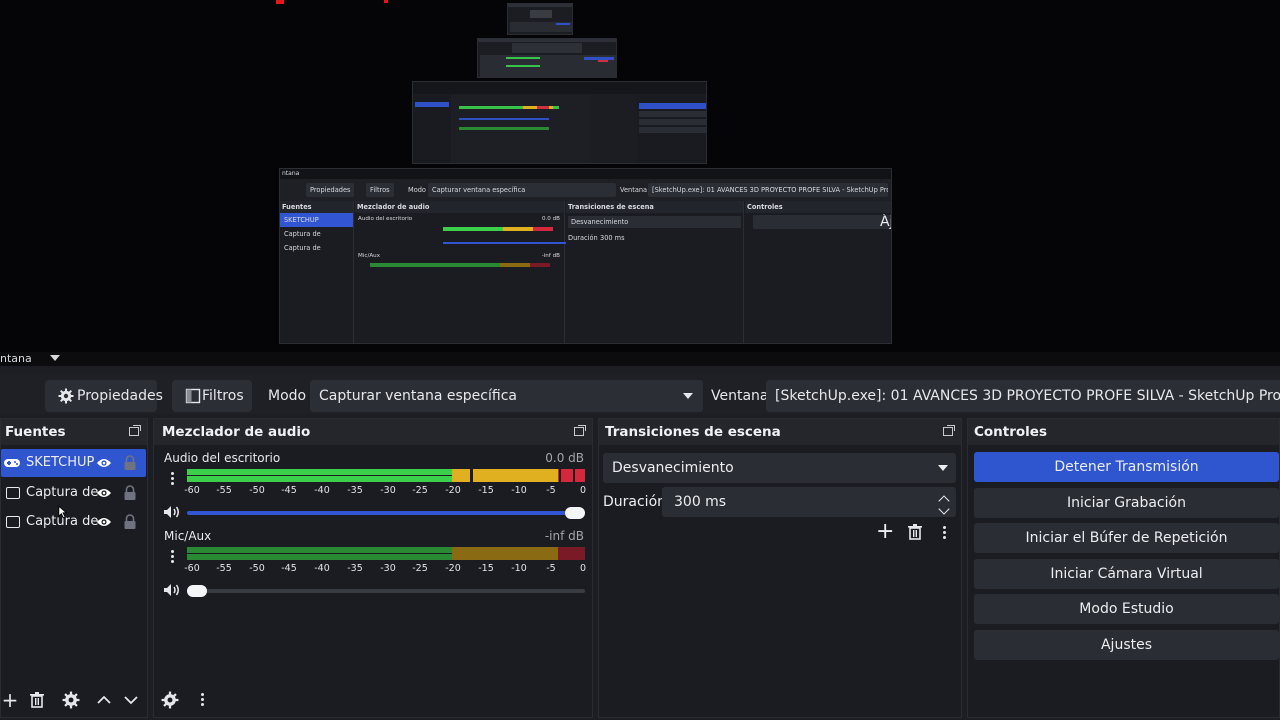 The image size is (1280, 720). What do you see at coordinates (1126, 467) in the screenshot?
I see `stop-streaming-button: Detener Transmisión` at bounding box center [1126, 467].